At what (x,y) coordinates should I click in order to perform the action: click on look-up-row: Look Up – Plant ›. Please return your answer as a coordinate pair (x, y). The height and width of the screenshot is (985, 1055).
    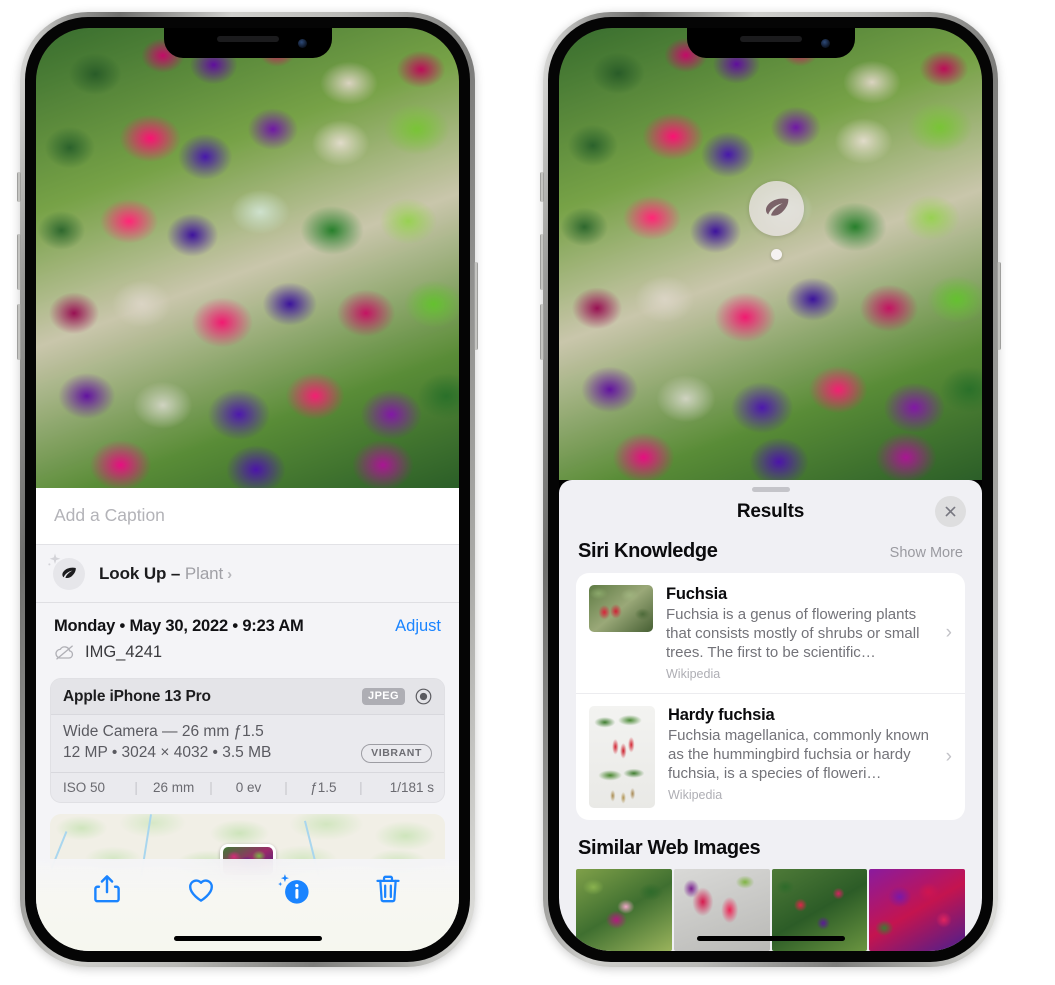
    Looking at the image, I should click on (247, 574).